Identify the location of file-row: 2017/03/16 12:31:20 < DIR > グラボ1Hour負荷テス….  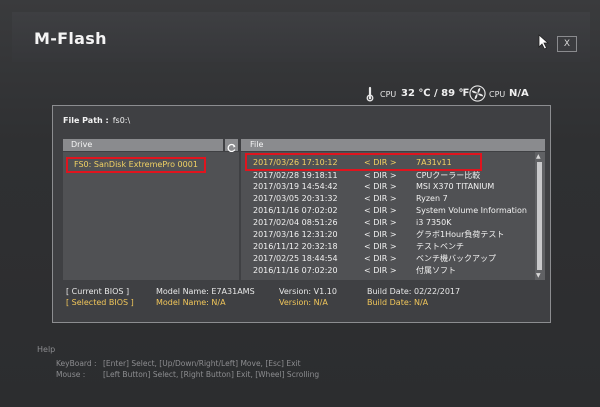
(390, 235).